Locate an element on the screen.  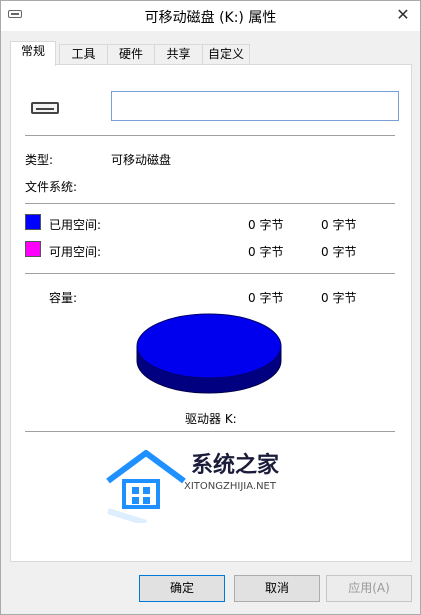
tab-strip: 常规 工具 硬件 共享 自定义 is located at coordinates (212, 53).